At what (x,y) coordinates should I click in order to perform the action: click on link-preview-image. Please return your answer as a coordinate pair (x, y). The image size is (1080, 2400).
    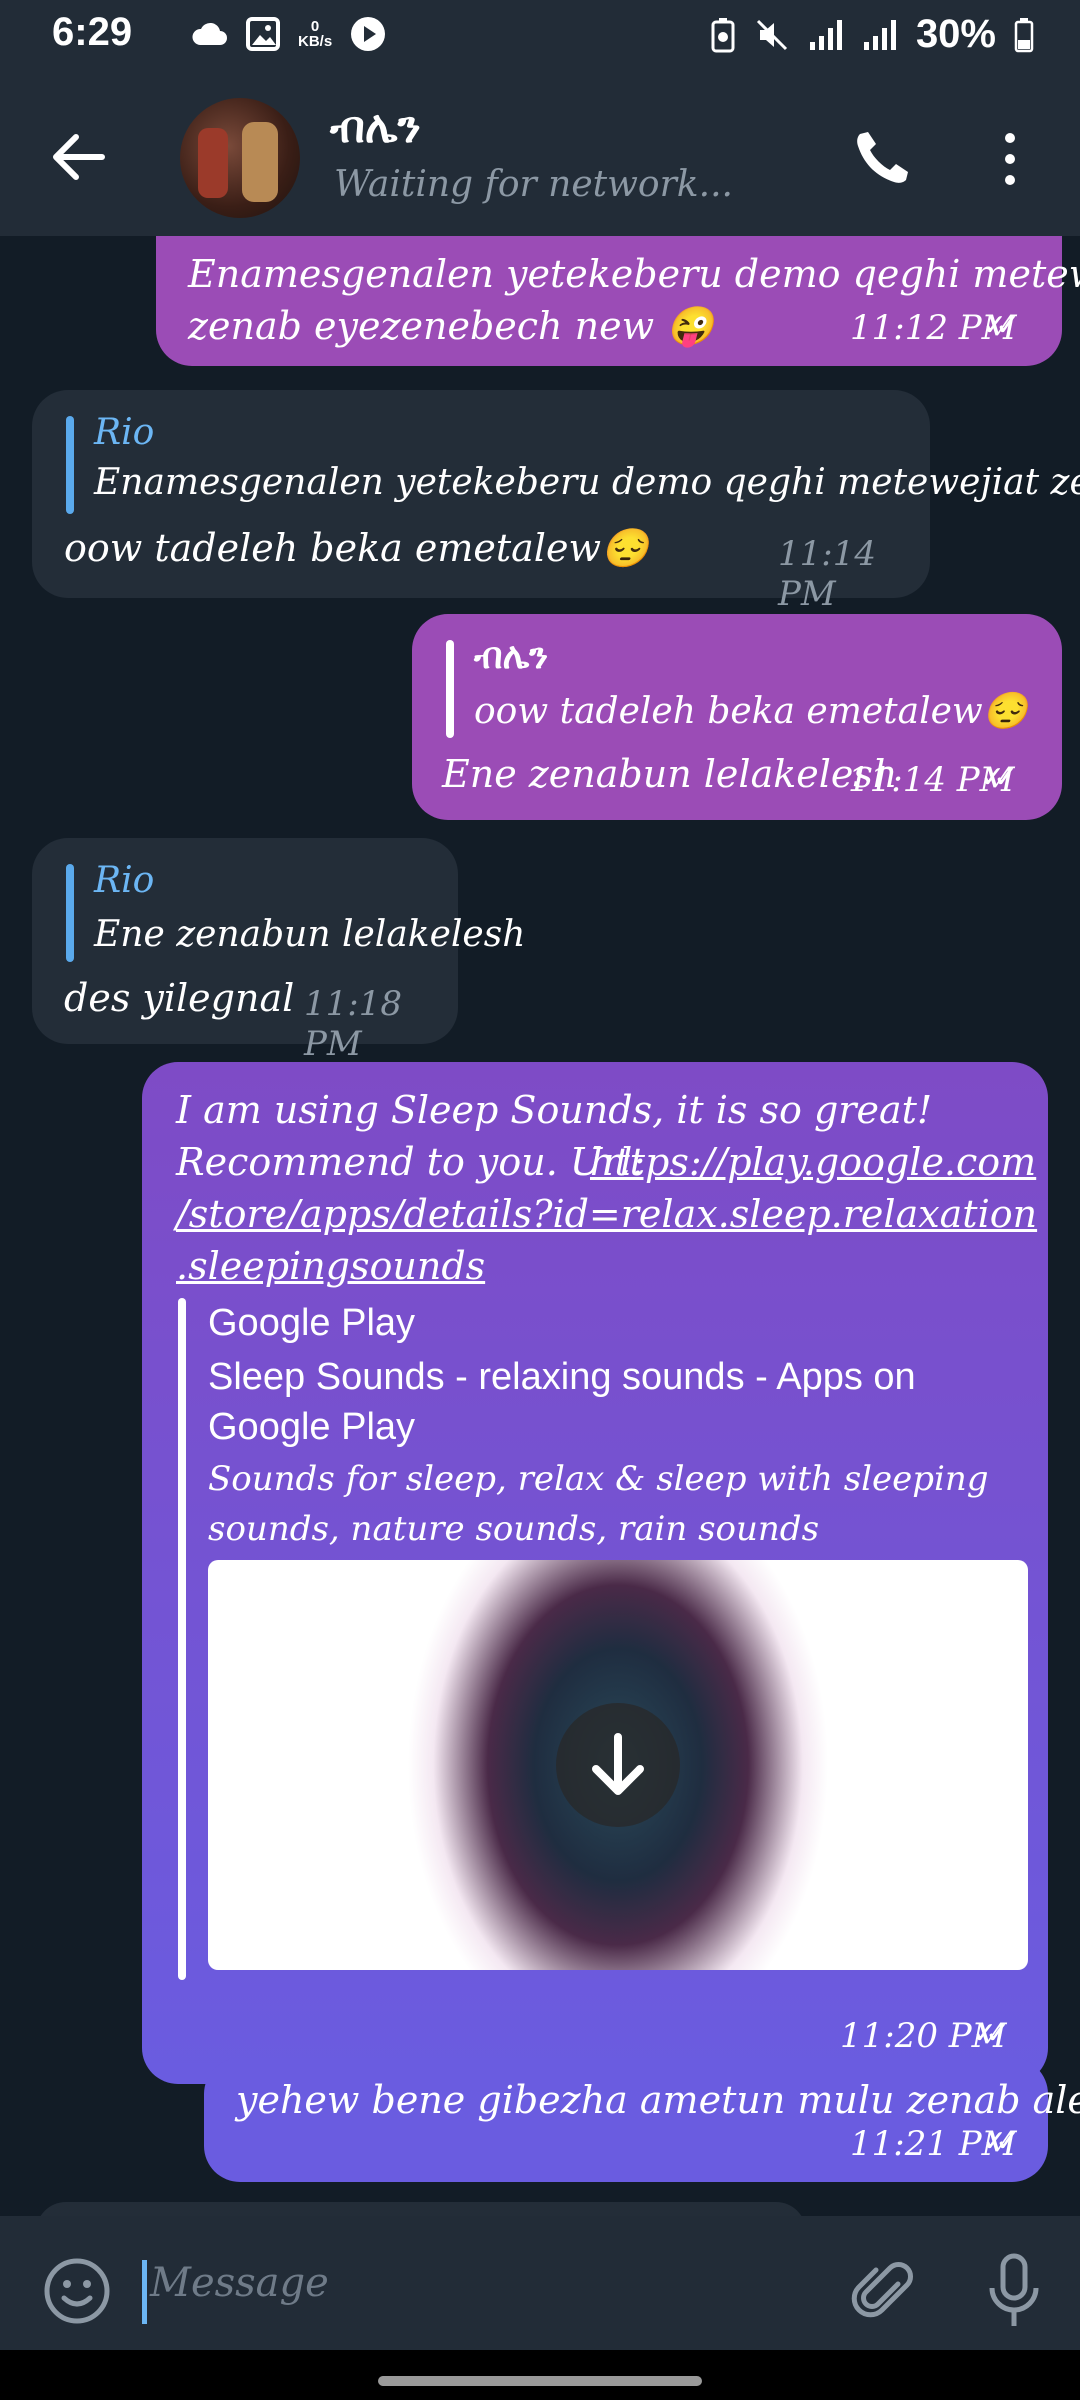
    Looking at the image, I should click on (618, 1765).